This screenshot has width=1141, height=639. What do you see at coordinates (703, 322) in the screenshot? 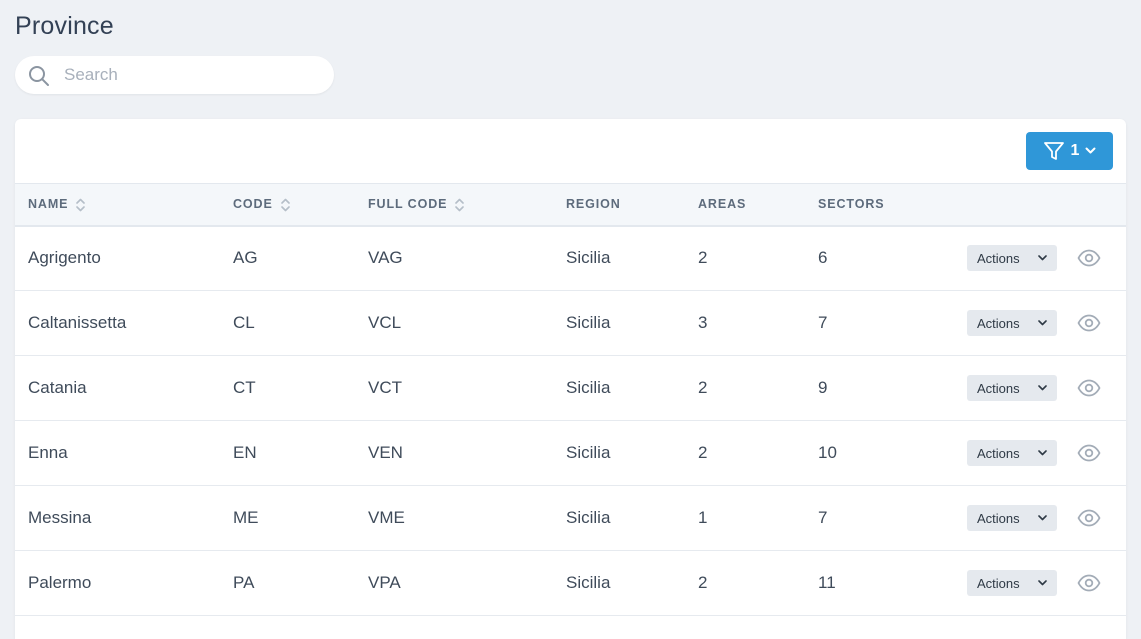
I see `cell-areas: 3` at bounding box center [703, 322].